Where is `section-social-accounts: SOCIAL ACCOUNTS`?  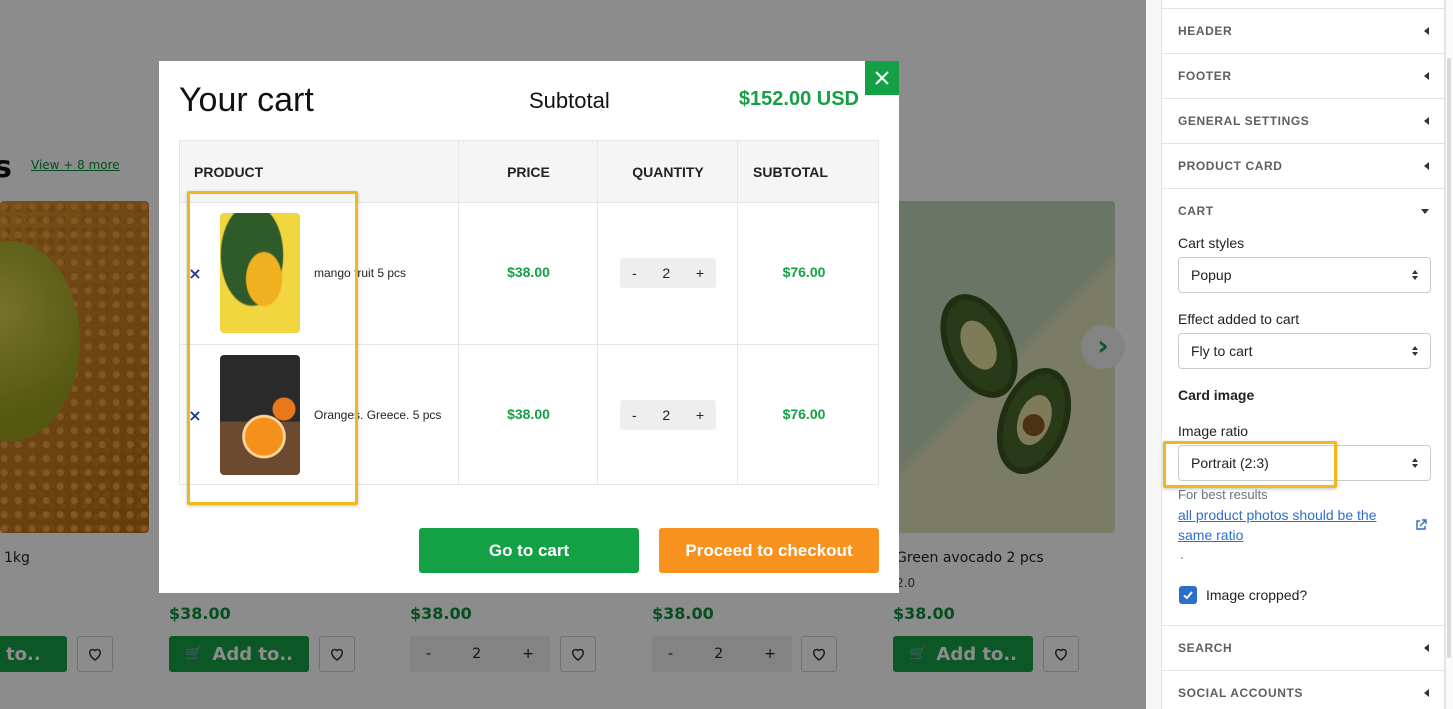
section-social-accounts: SOCIAL ACCOUNTS is located at coordinates (1303, 689).